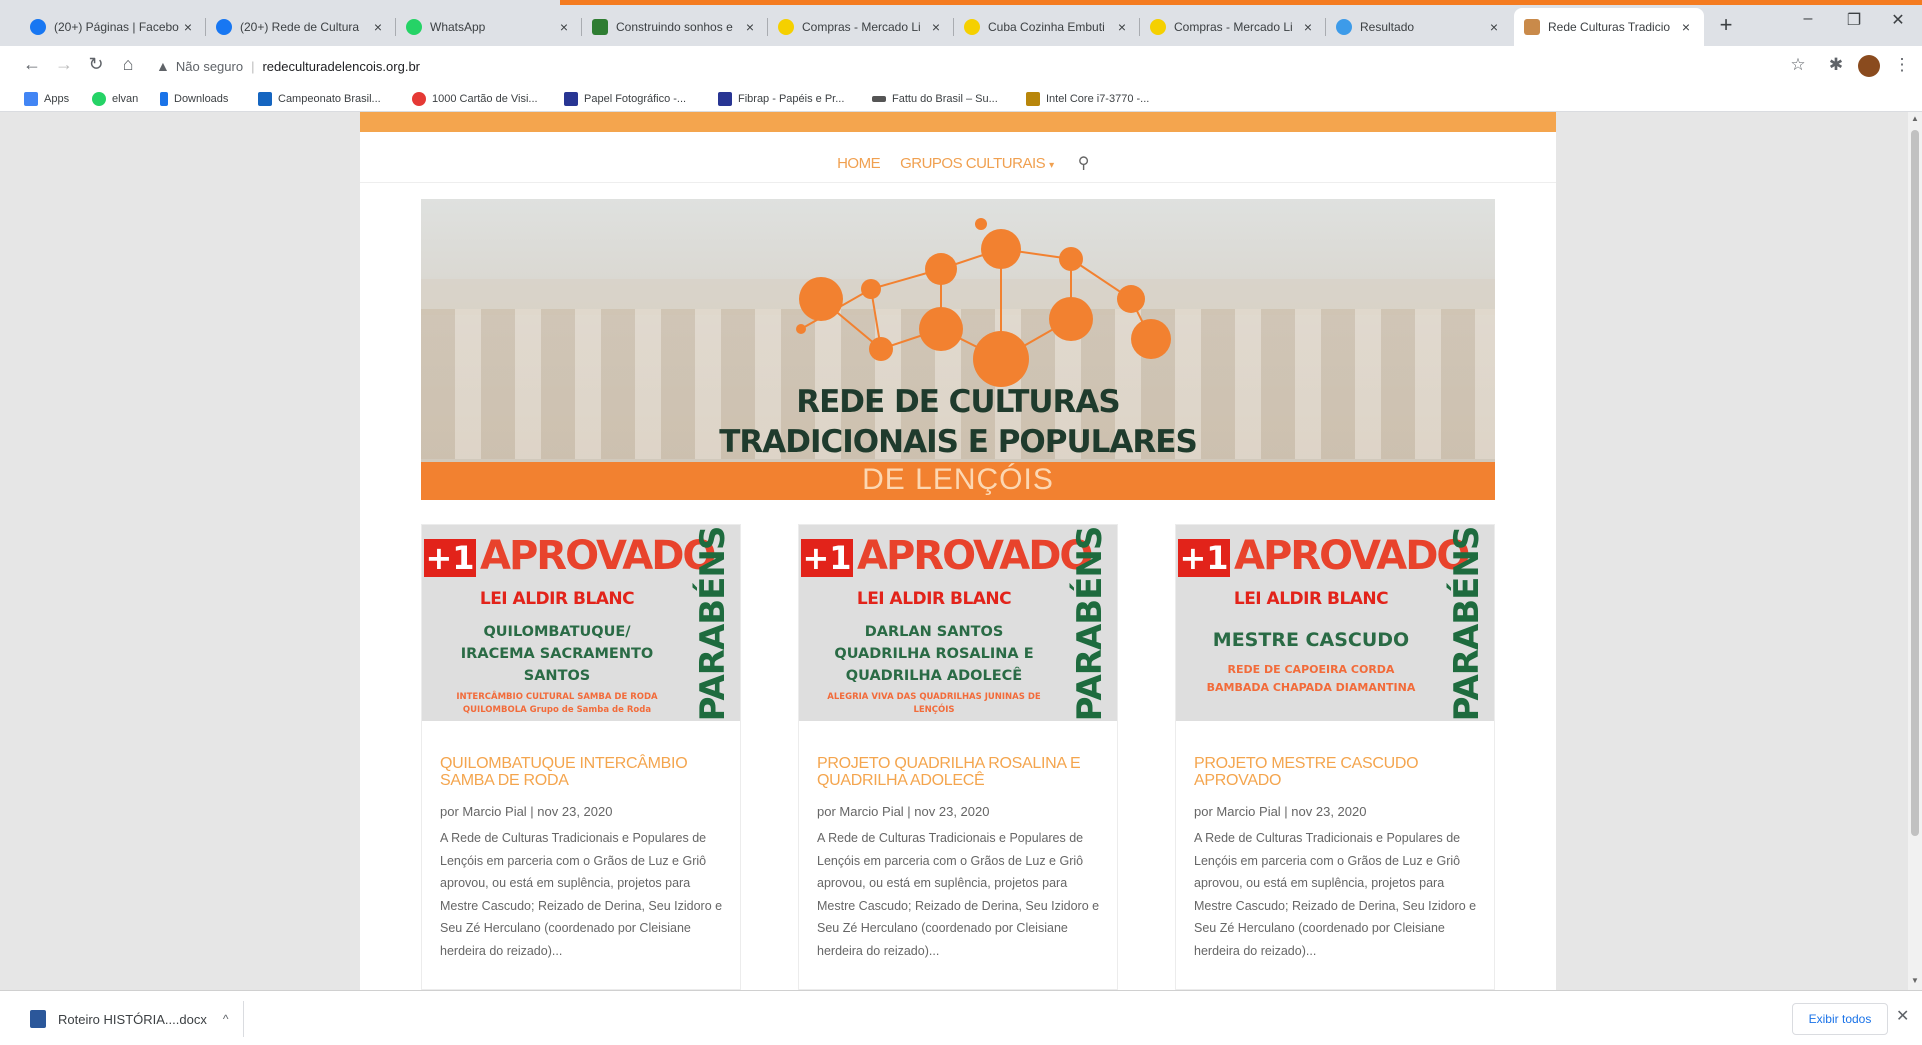 This screenshot has width=1922, height=1045. Describe the element at coordinates (1798, 65) in the screenshot. I see `bookmark-star-icon: ☆` at that location.